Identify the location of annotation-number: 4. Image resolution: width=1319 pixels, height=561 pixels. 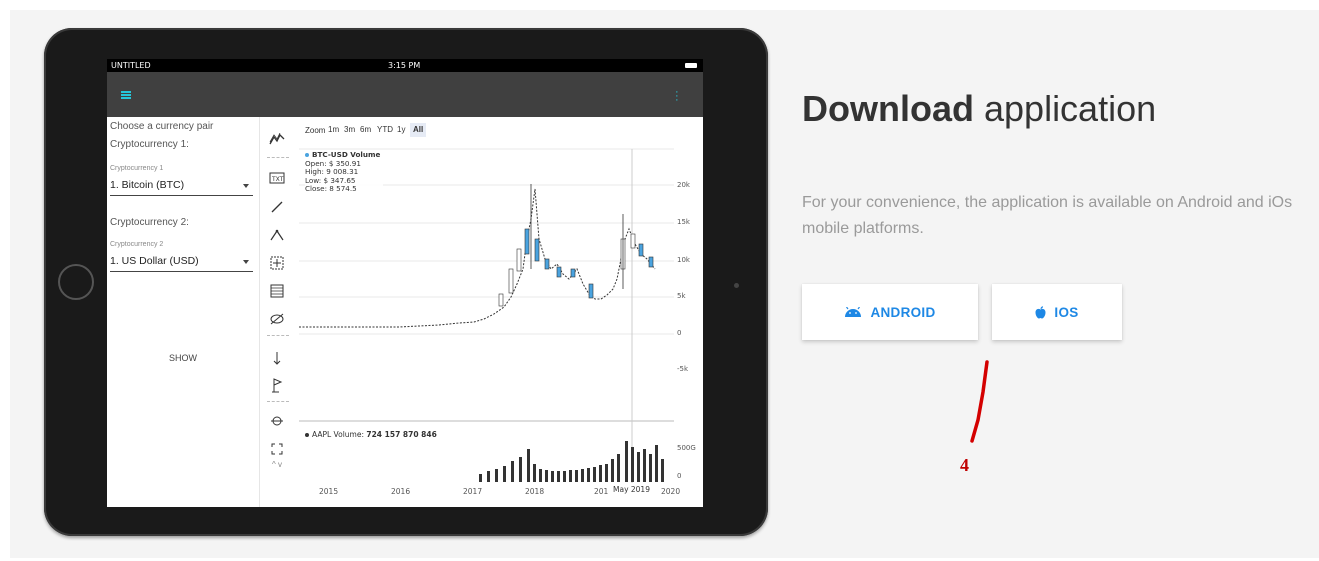
(964, 465).